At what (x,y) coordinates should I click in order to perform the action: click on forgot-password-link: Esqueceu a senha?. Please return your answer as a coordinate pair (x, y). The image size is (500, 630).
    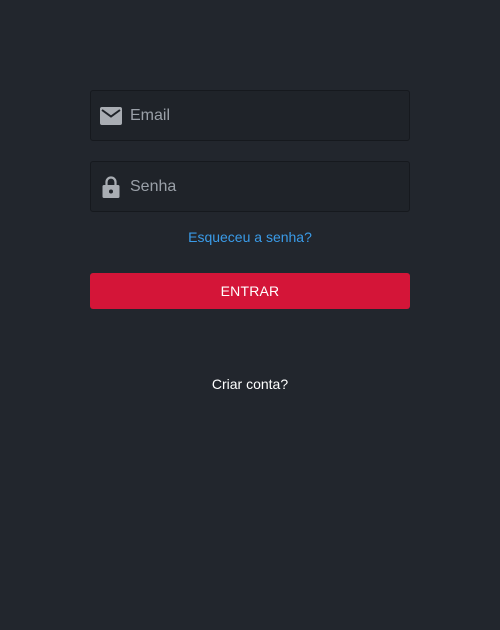
    Looking at the image, I should click on (250, 237).